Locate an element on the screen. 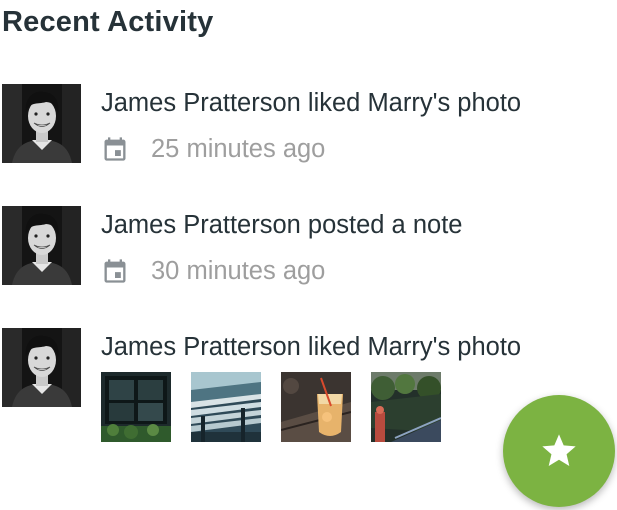 This screenshot has width=617, height=510. activity-time: 25 minutes ago is located at coordinates (238, 148).